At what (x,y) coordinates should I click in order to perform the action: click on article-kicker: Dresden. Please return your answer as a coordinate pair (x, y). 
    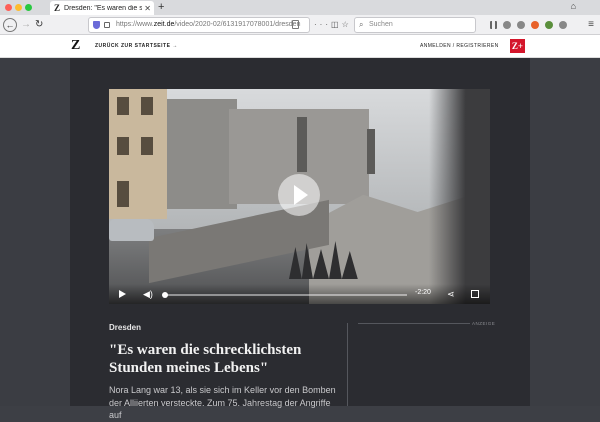
    Looking at the image, I should click on (125, 327).